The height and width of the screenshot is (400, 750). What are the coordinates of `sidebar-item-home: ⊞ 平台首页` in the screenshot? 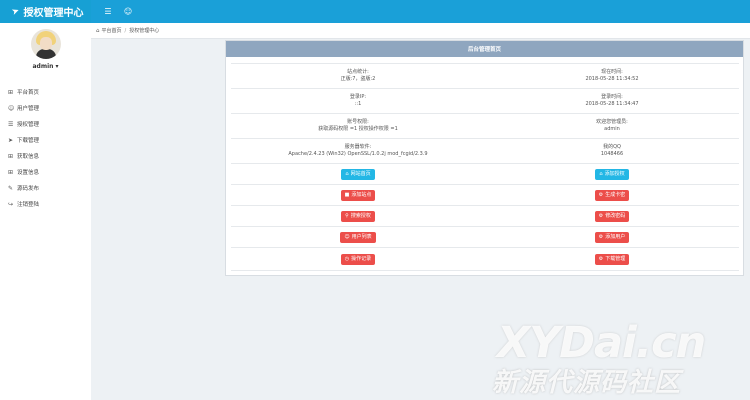 It's located at (23, 92).